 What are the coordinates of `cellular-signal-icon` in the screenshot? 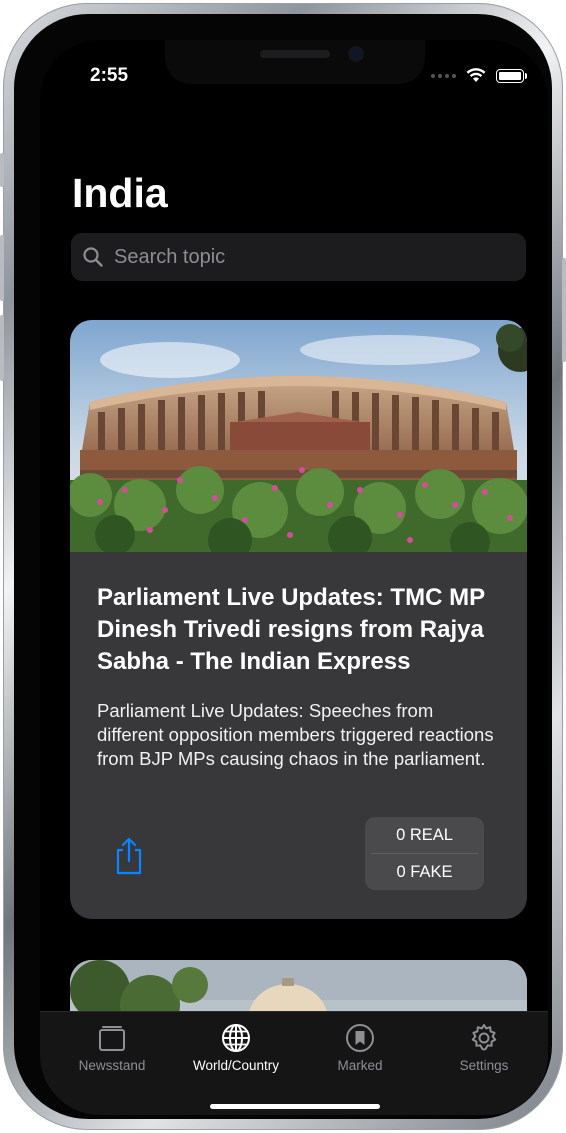 It's located at (443, 75).